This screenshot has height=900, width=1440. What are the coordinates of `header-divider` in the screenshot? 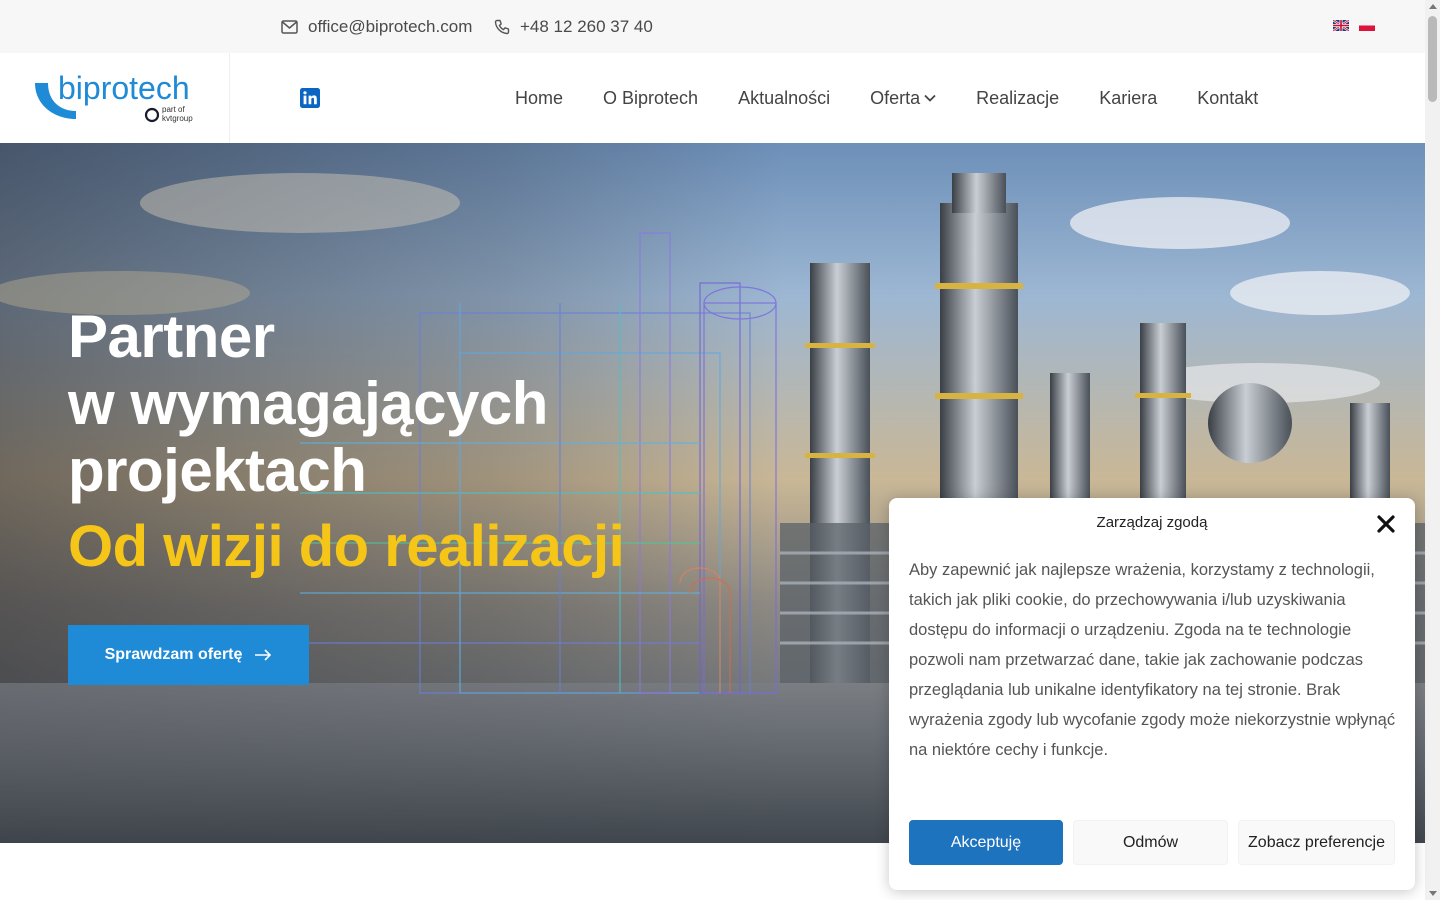 It's located at (229, 98).